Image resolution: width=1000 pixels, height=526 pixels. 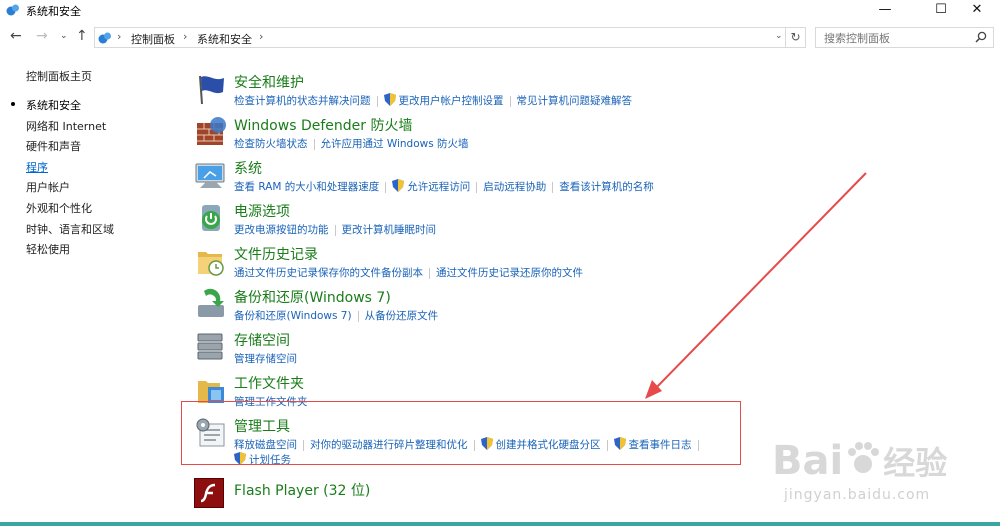 I want to click on bottom-accent-line, so click(x=500, y=524).